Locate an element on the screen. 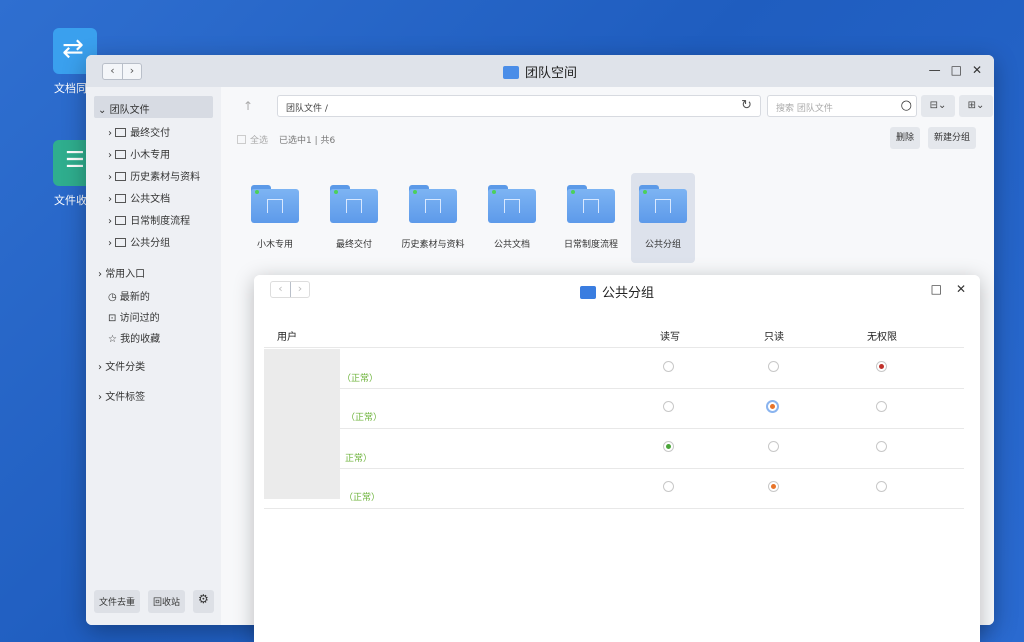  sidebar-item-label: 访问过的 is located at coordinates (139, 318).